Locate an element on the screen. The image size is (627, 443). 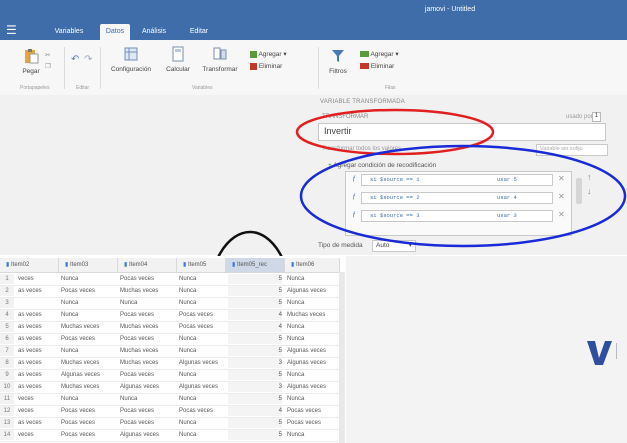
compute-button: Calcular is located at coordinates (178, 59).